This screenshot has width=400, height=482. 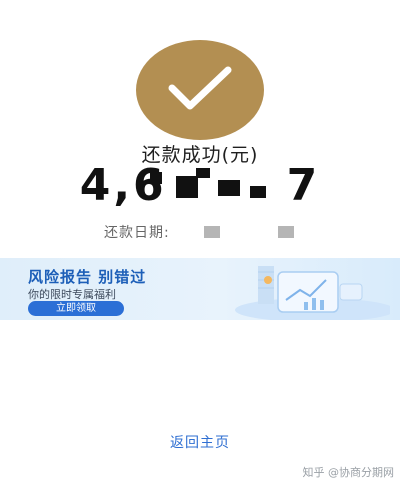 What do you see at coordinates (76, 308) in the screenshot?
I see `claim-now-button: 立即领取` at bounding box center [76, 308].